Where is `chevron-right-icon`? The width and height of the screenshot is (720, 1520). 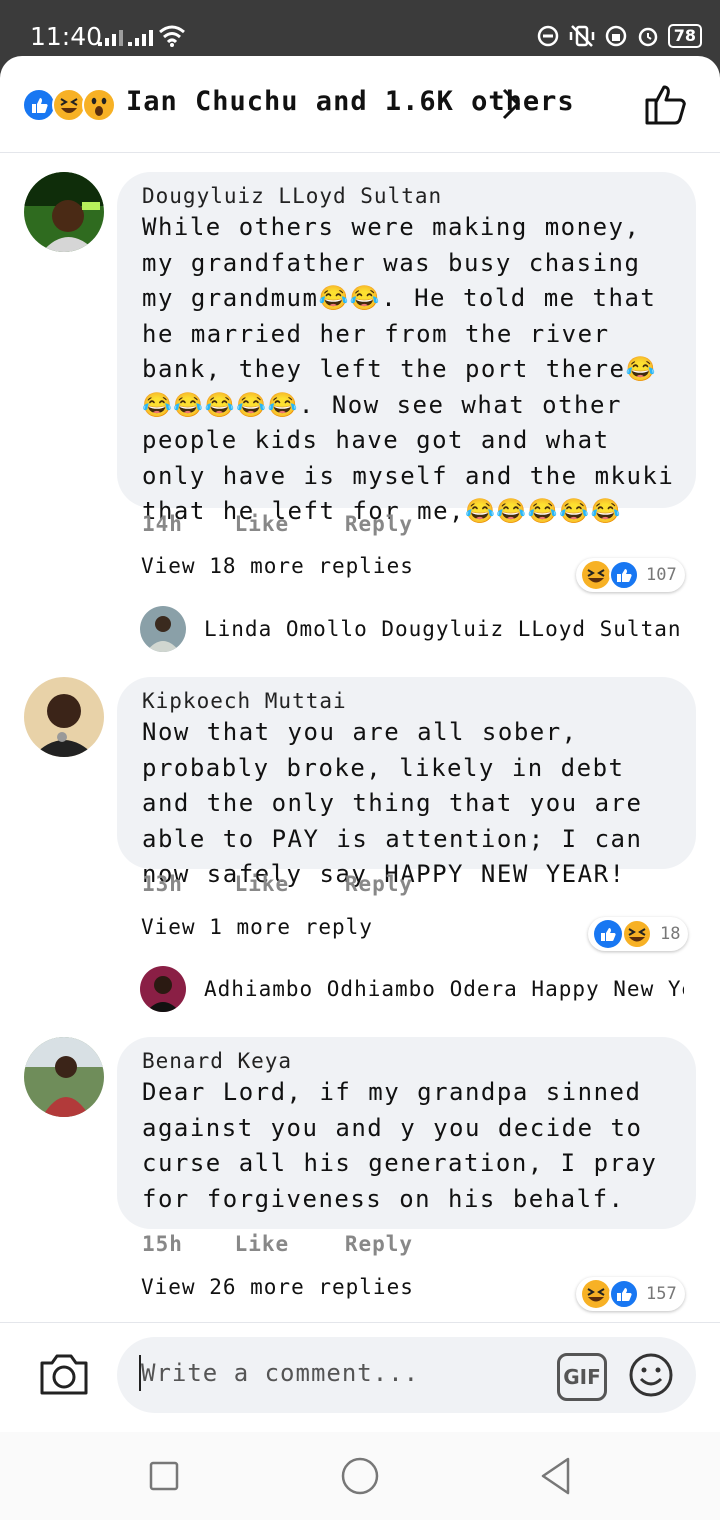 chevron-right-icon is located at coordinates (511, 104).